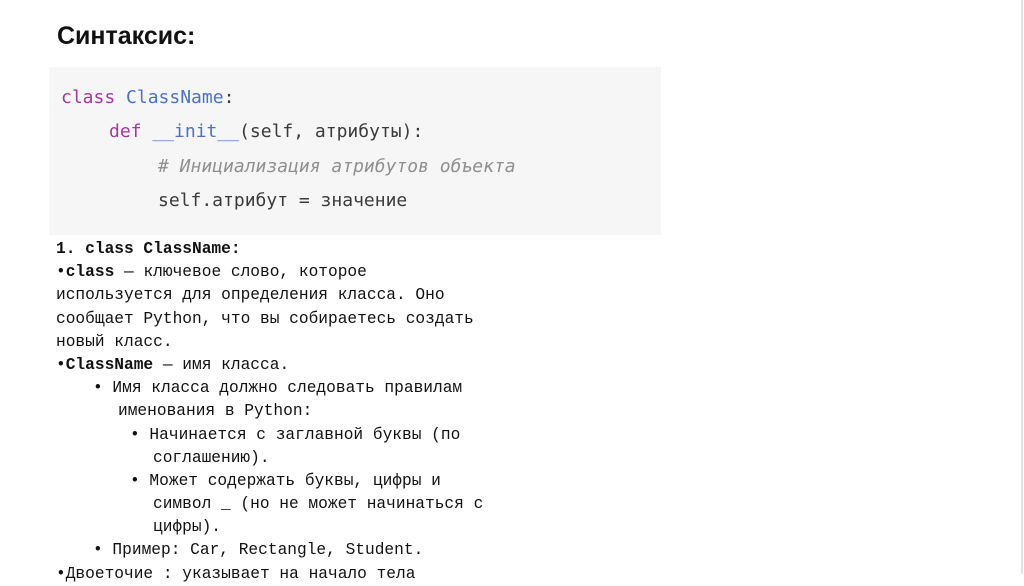  Describe the element at coordinates (211, 272) in the screenshot. I see `bullet-class: •class — ключевое слово, которое` at that location.